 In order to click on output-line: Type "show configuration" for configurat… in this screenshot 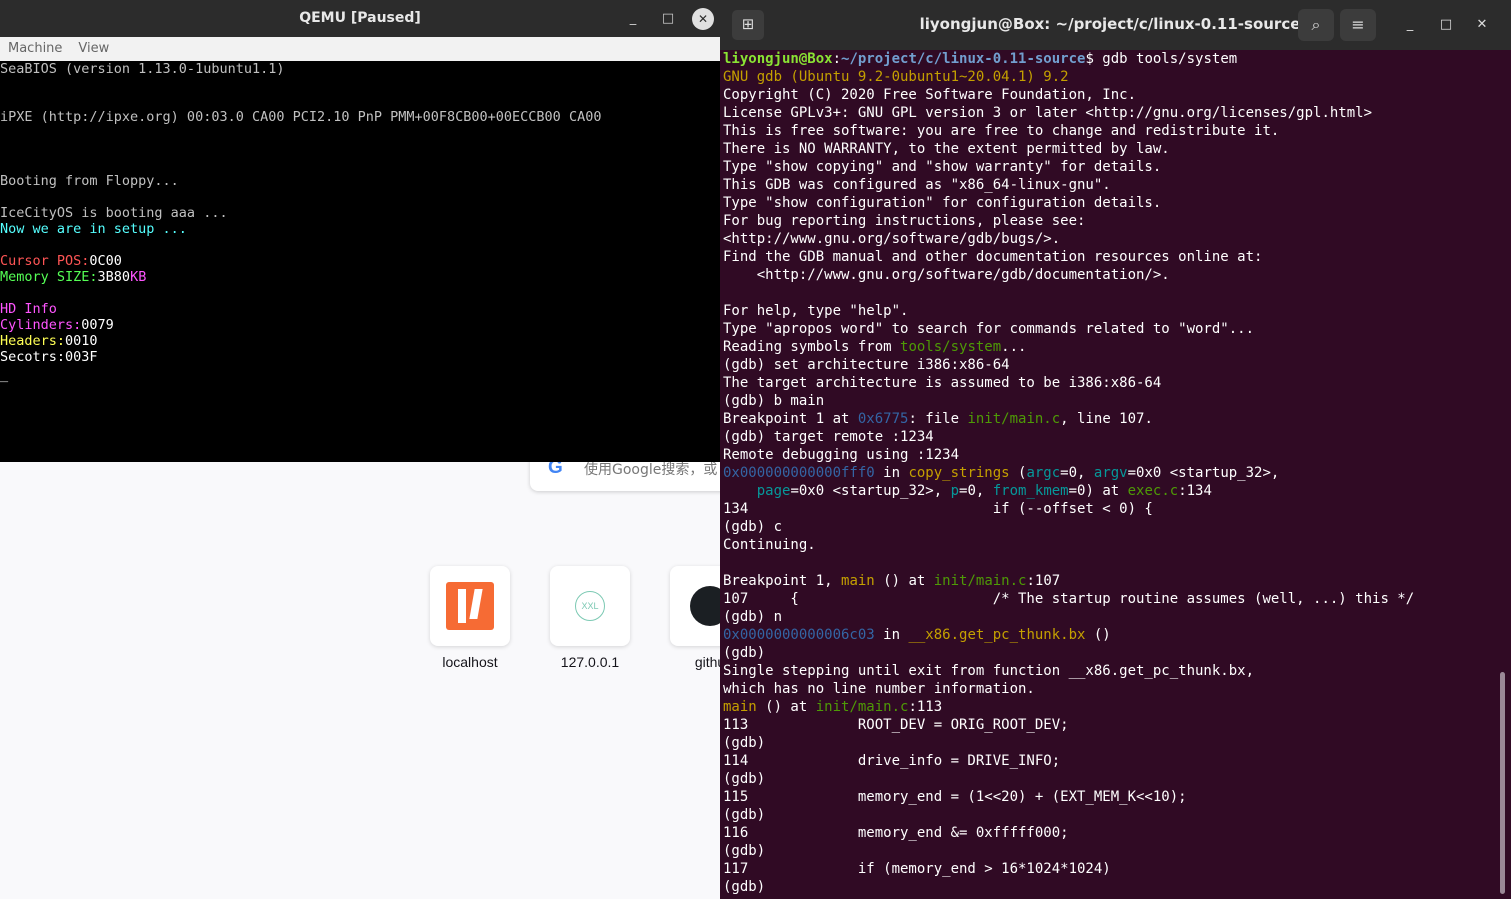, I will do `click(942, 203)`.